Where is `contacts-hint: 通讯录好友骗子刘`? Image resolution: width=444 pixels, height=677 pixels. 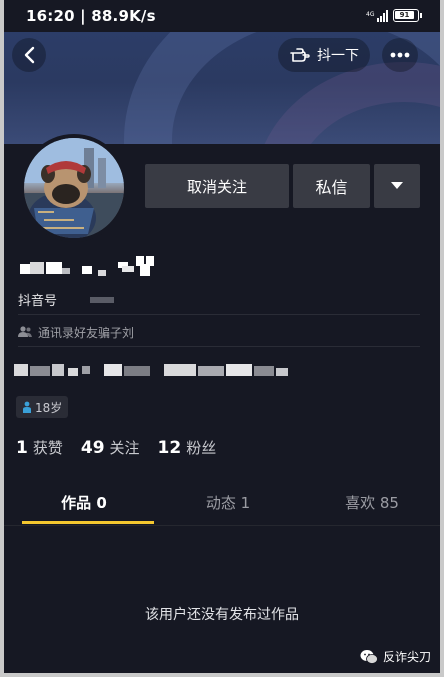
contacts-hint: 通讯录好友骗子刘 is located at coordinates (76, 332).